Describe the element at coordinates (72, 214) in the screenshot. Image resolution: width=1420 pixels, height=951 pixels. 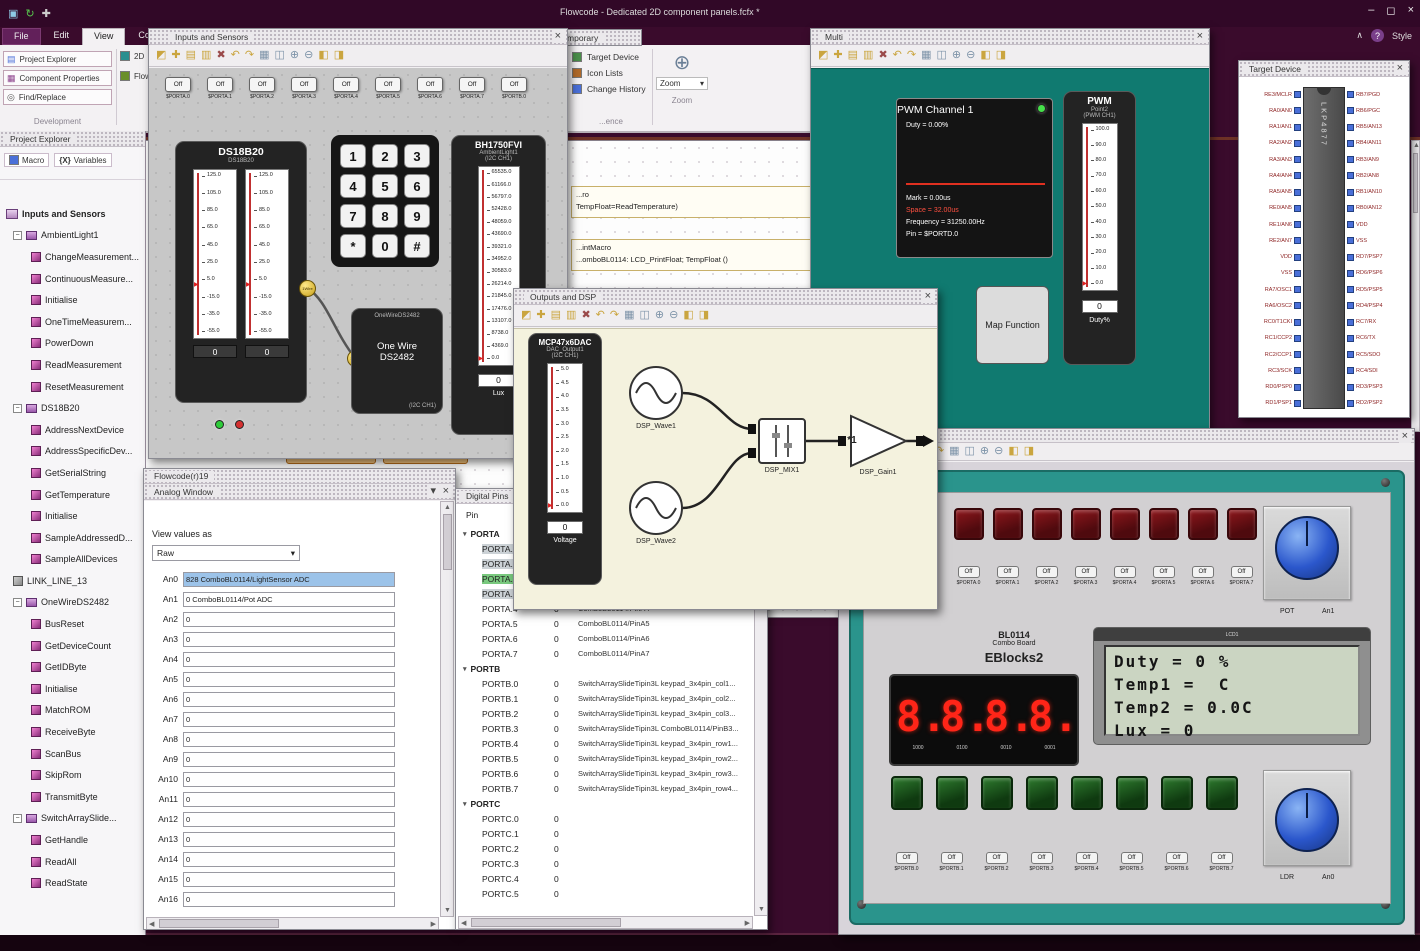
I see `tree-root: Inputs and Sensors` at that location.